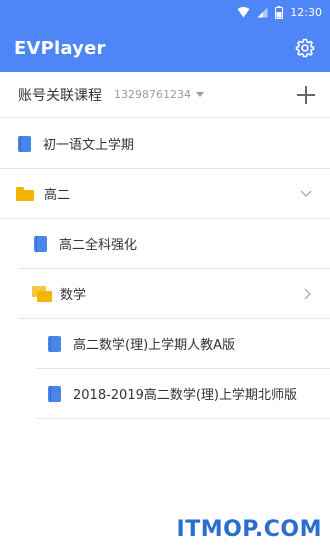 The width and height of the screenshot is (330, 550). What do you see at coordinates (185, 395) in the screenshot?
I see `list-item-label: 2018-2019高二数学(理)上学期北师版` at bounding box center [185, 395].